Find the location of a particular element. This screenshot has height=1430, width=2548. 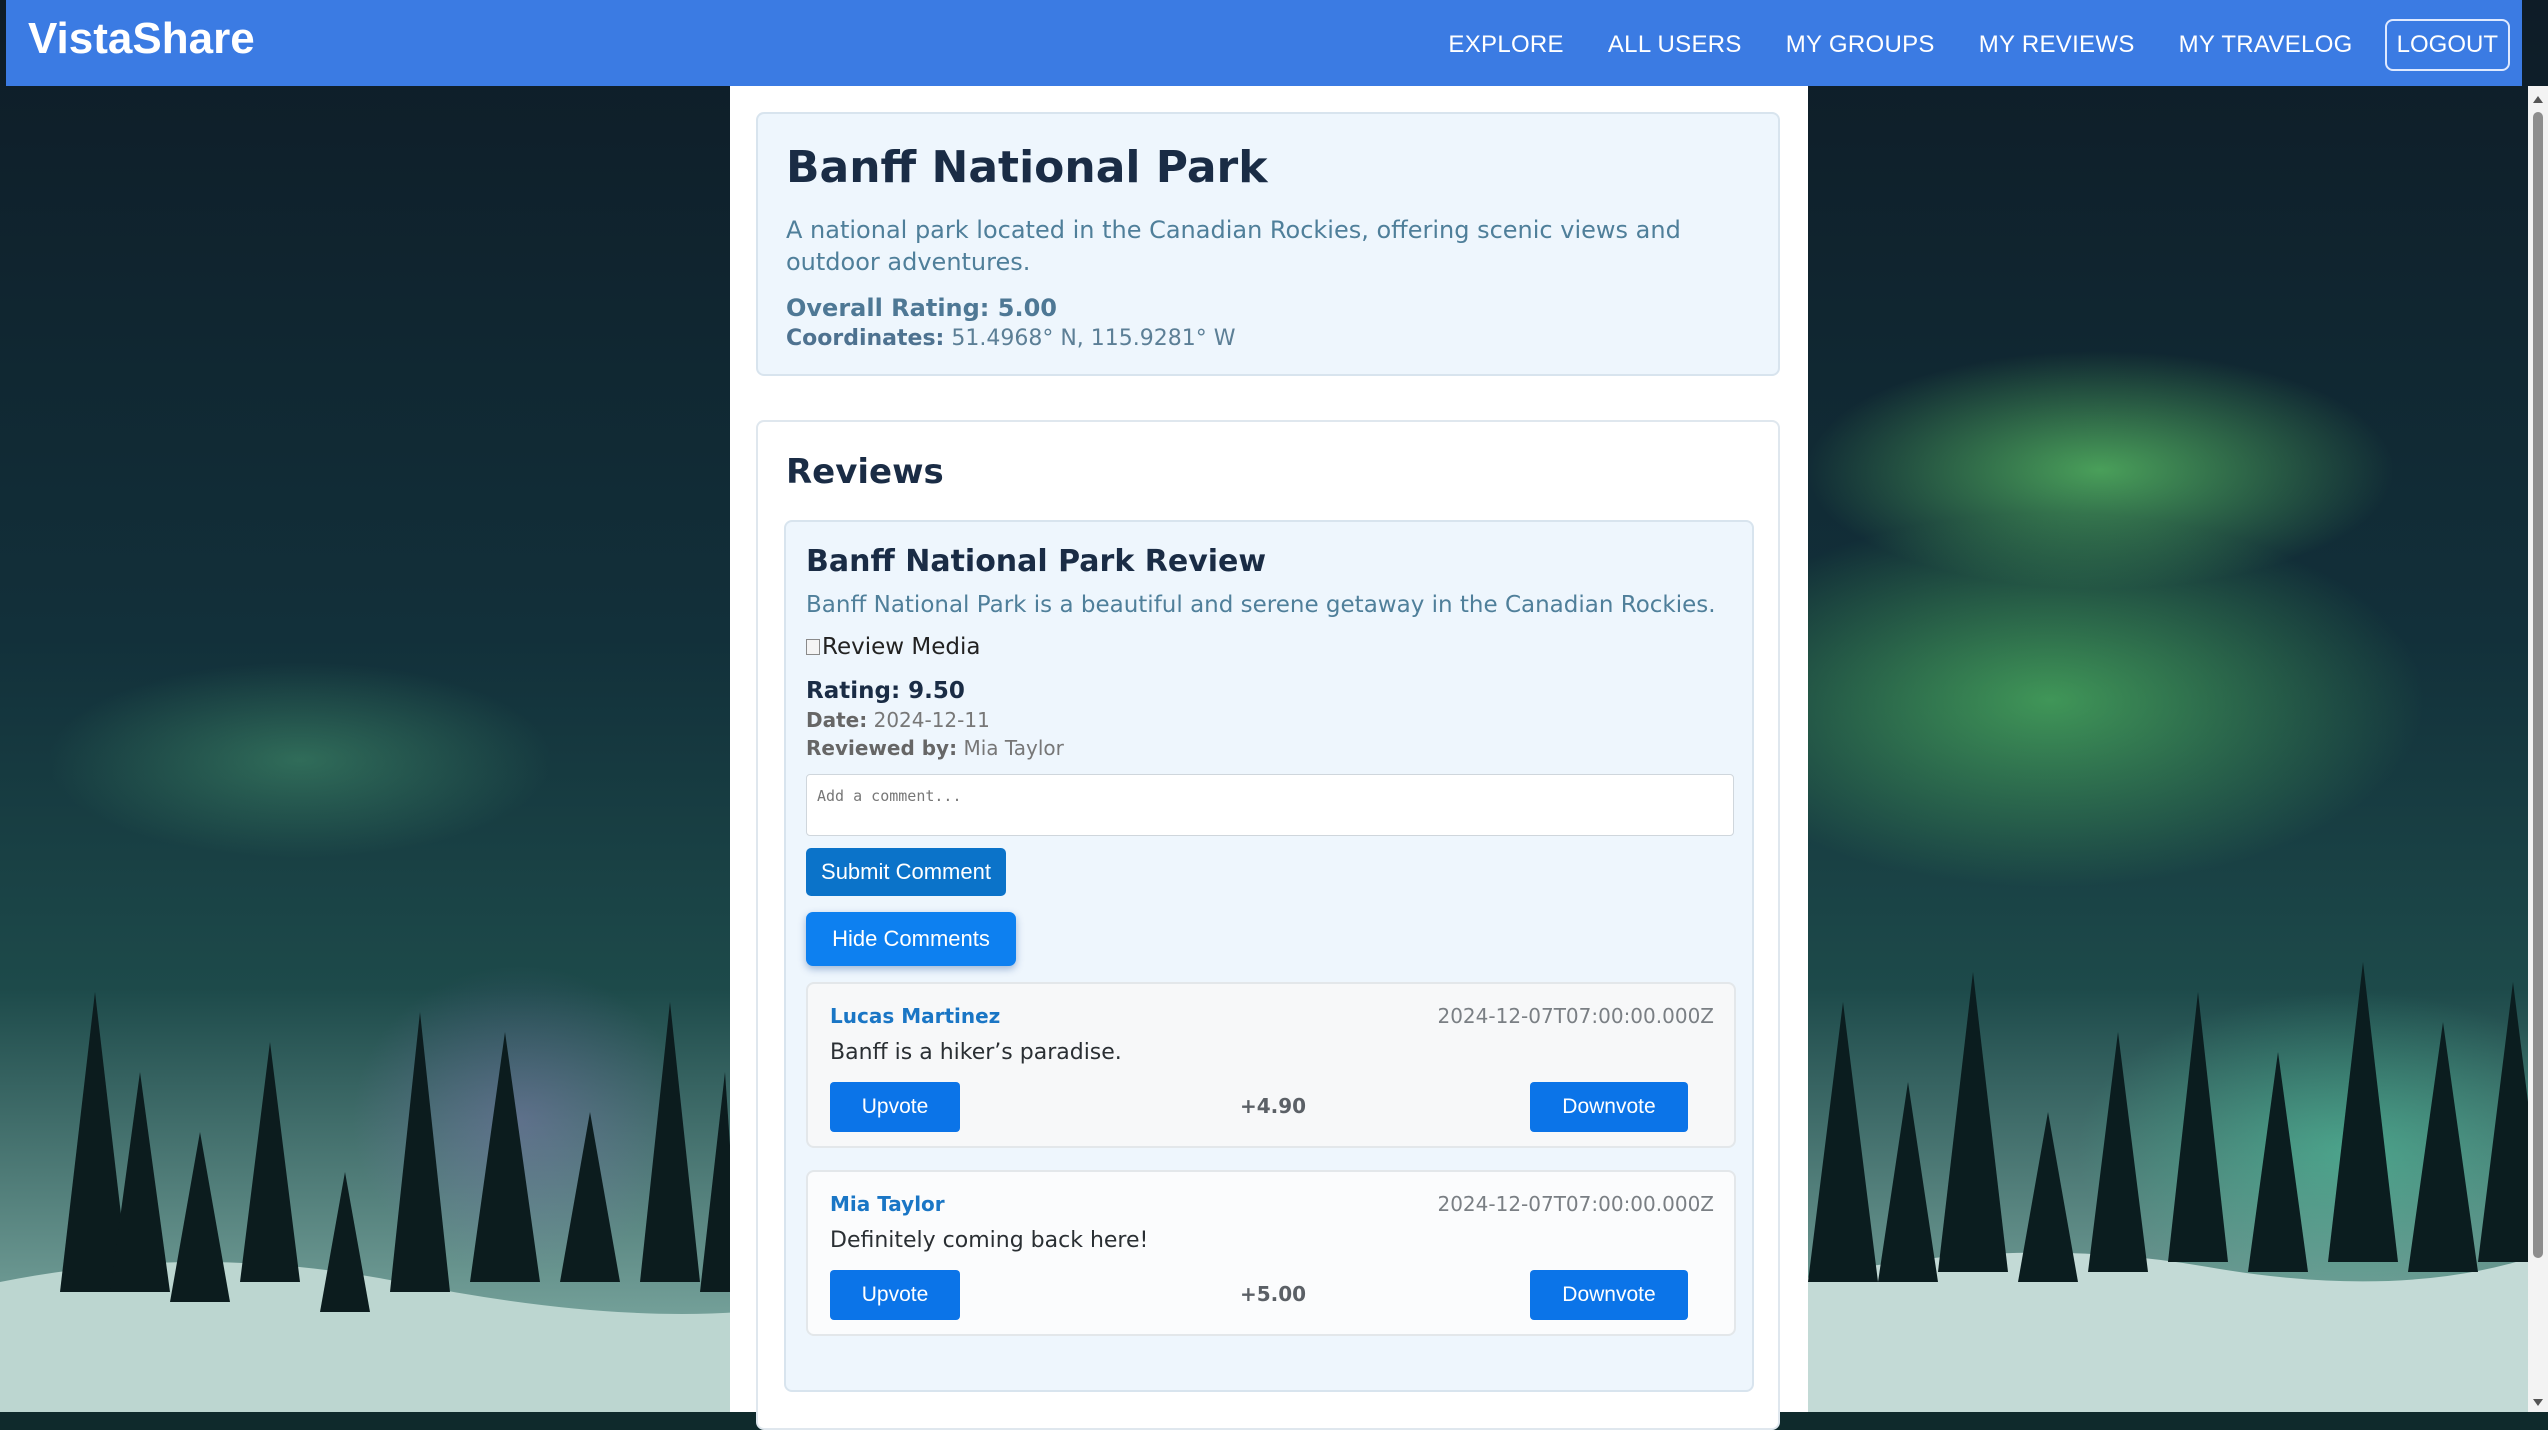

page-scrollbar is located at coordinates (2538, 749).